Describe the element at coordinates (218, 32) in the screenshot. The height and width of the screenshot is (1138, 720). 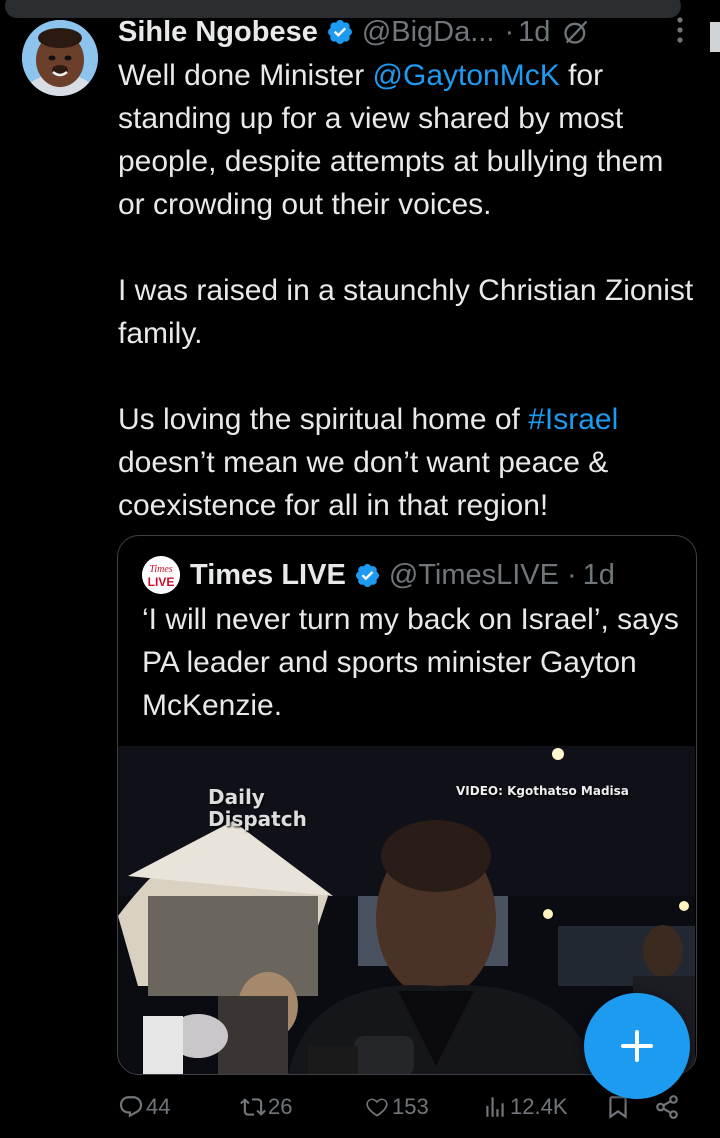
I see `author-name: Sihle Ngobese` at that location.